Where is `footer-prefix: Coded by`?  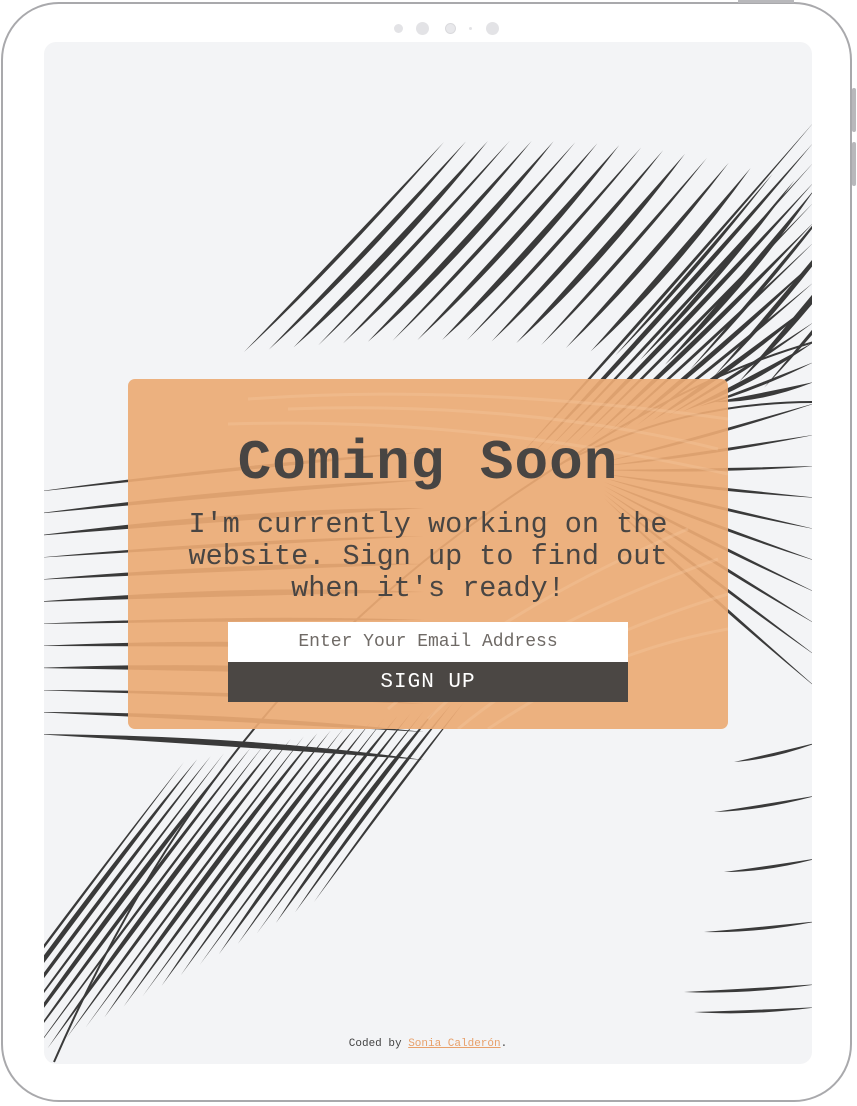 footer-prefix: Coded by is located at coordinates (378, 1044).